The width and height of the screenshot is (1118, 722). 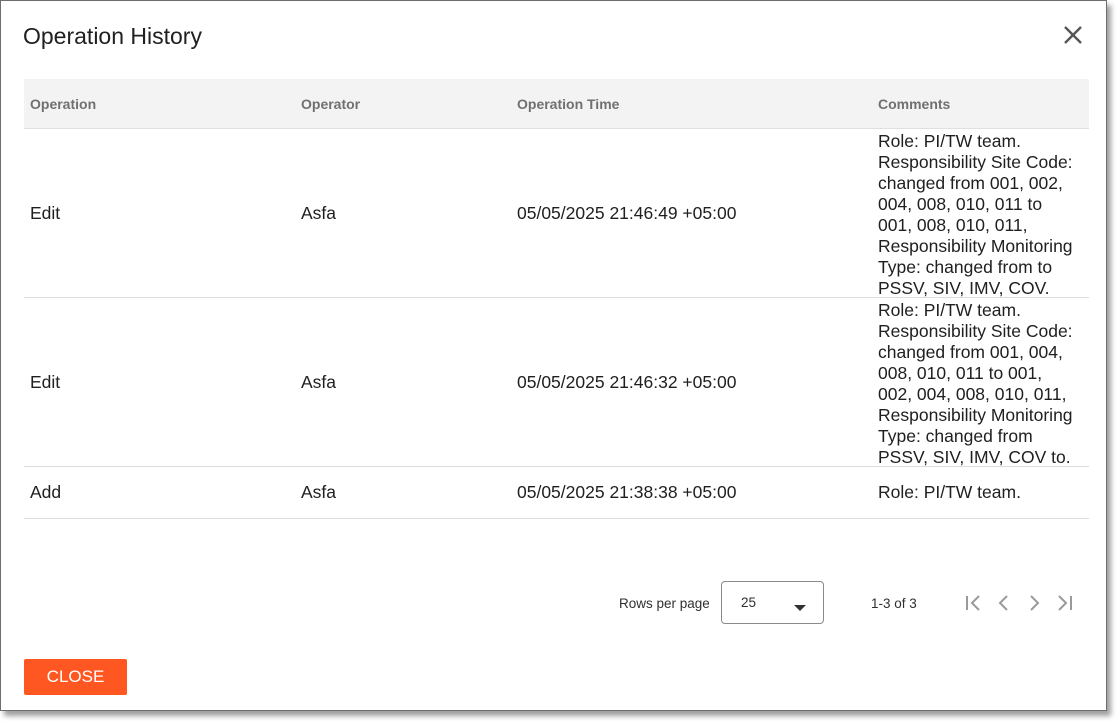 I want to click on operation-time-cell: 05/05/2025 21:38:38 +05:00, so click(x=627, y=492).